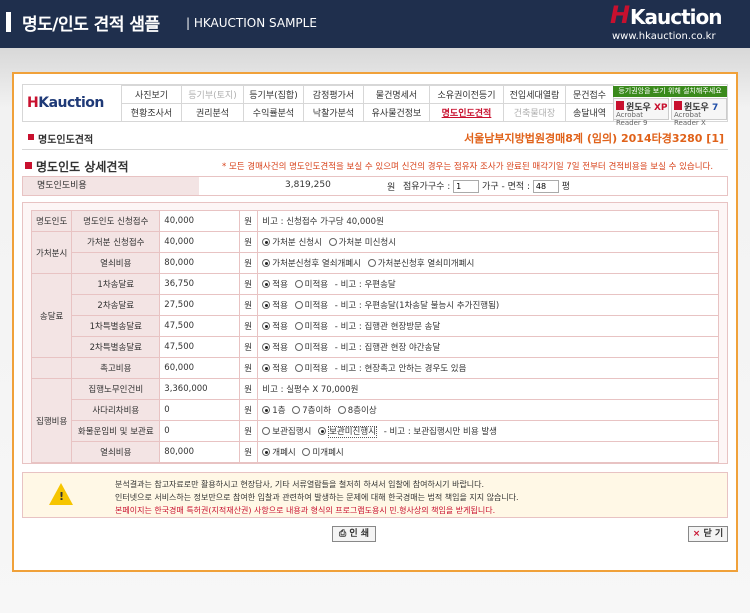 This screenshot has height=613, width=750. What do you see at coordinates (589, 112) in the screenshot?
I see `nav-item-delivery: 송달내역` at bounding box center [589, 112].